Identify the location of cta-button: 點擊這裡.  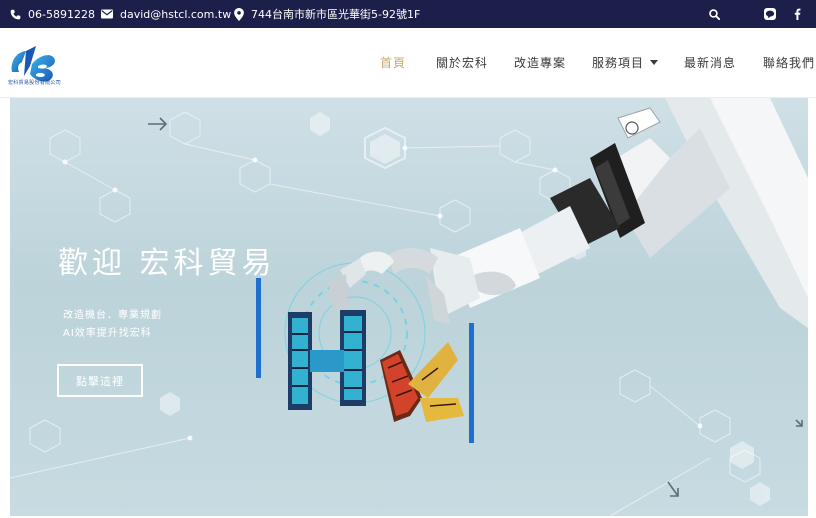
(100, 380).